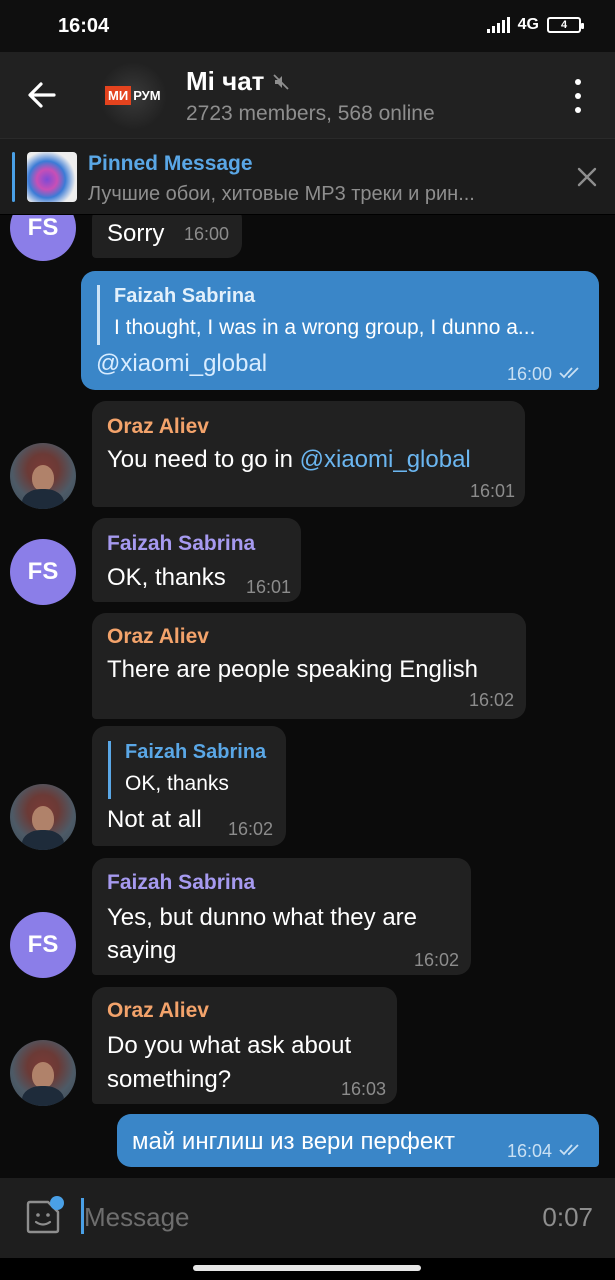  I want to click on muted-icon, so click(281, 81).